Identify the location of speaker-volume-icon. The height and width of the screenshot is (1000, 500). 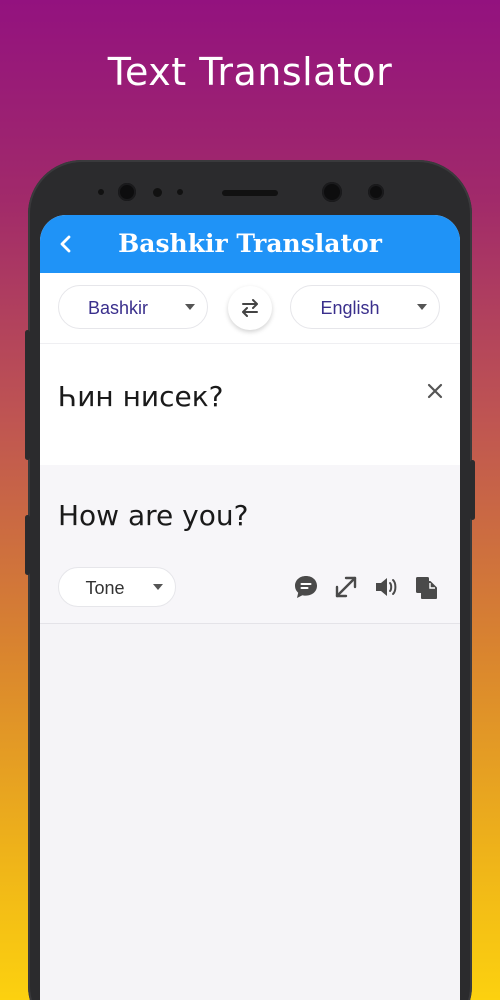
(386, 587).